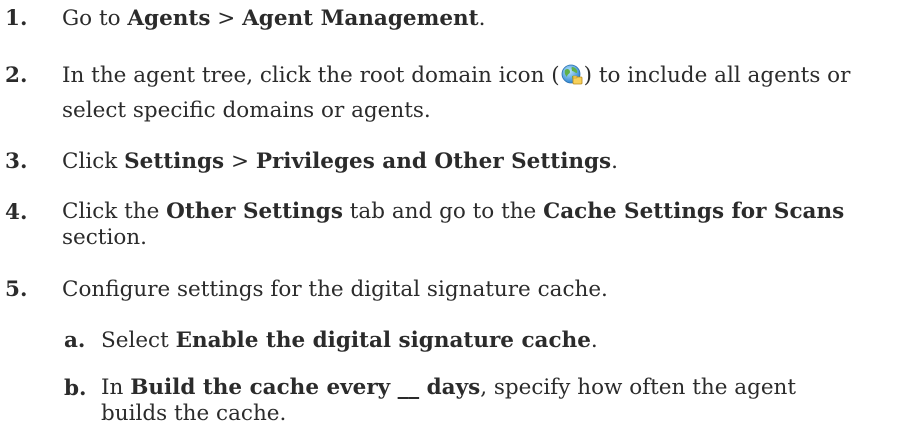 This screenshot has width=916, height=434. I want to click on menu-privileges-and-other-settings: Privileges and Other Settings, so click(433, 161).